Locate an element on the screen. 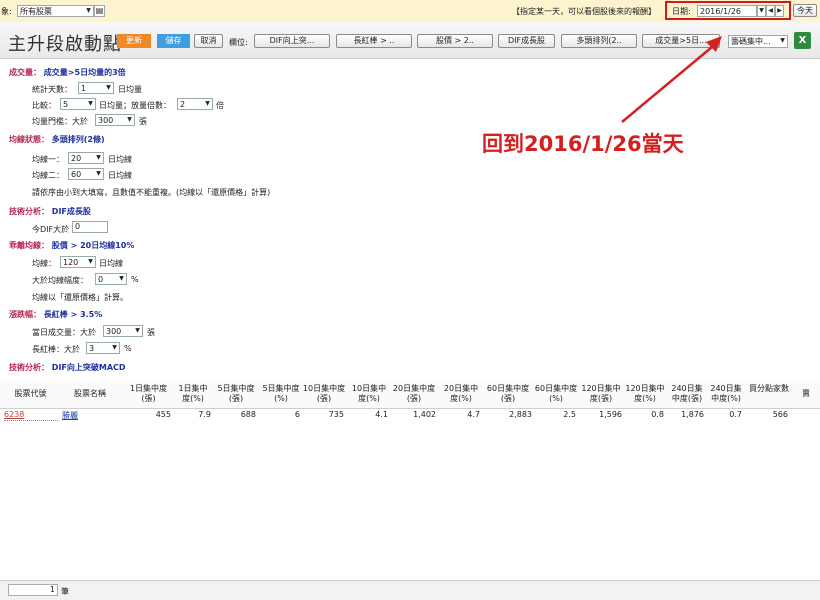 The height and width of the screenshot is (600, 820). deviation-value: 0 is located at coordinates (101, 279).